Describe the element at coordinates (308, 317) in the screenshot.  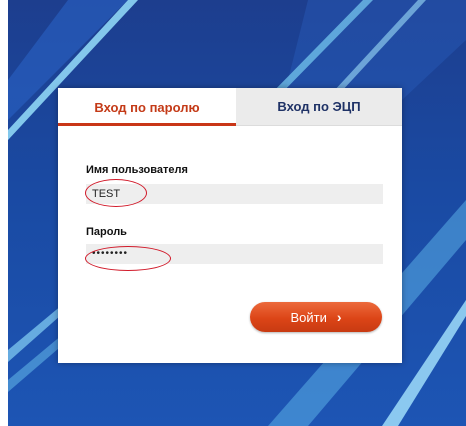
I see `login-button-label: Войти` at that location.